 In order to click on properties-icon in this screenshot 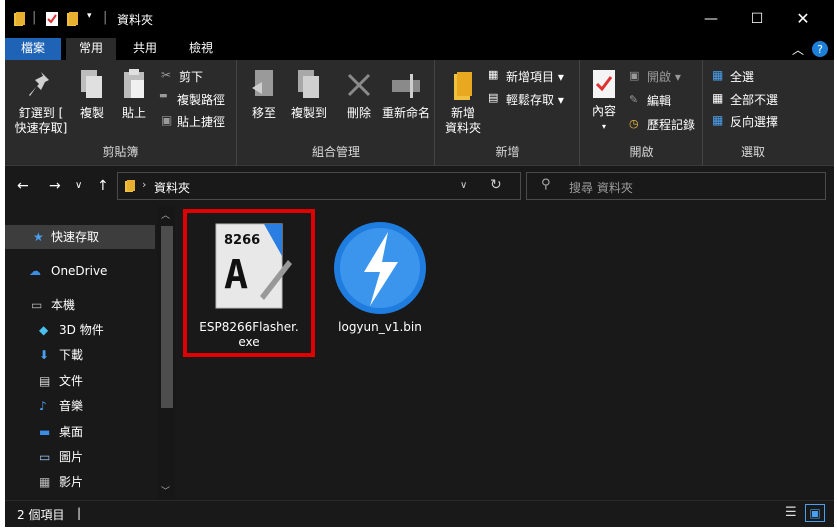, I will do `click(604, 84)`.